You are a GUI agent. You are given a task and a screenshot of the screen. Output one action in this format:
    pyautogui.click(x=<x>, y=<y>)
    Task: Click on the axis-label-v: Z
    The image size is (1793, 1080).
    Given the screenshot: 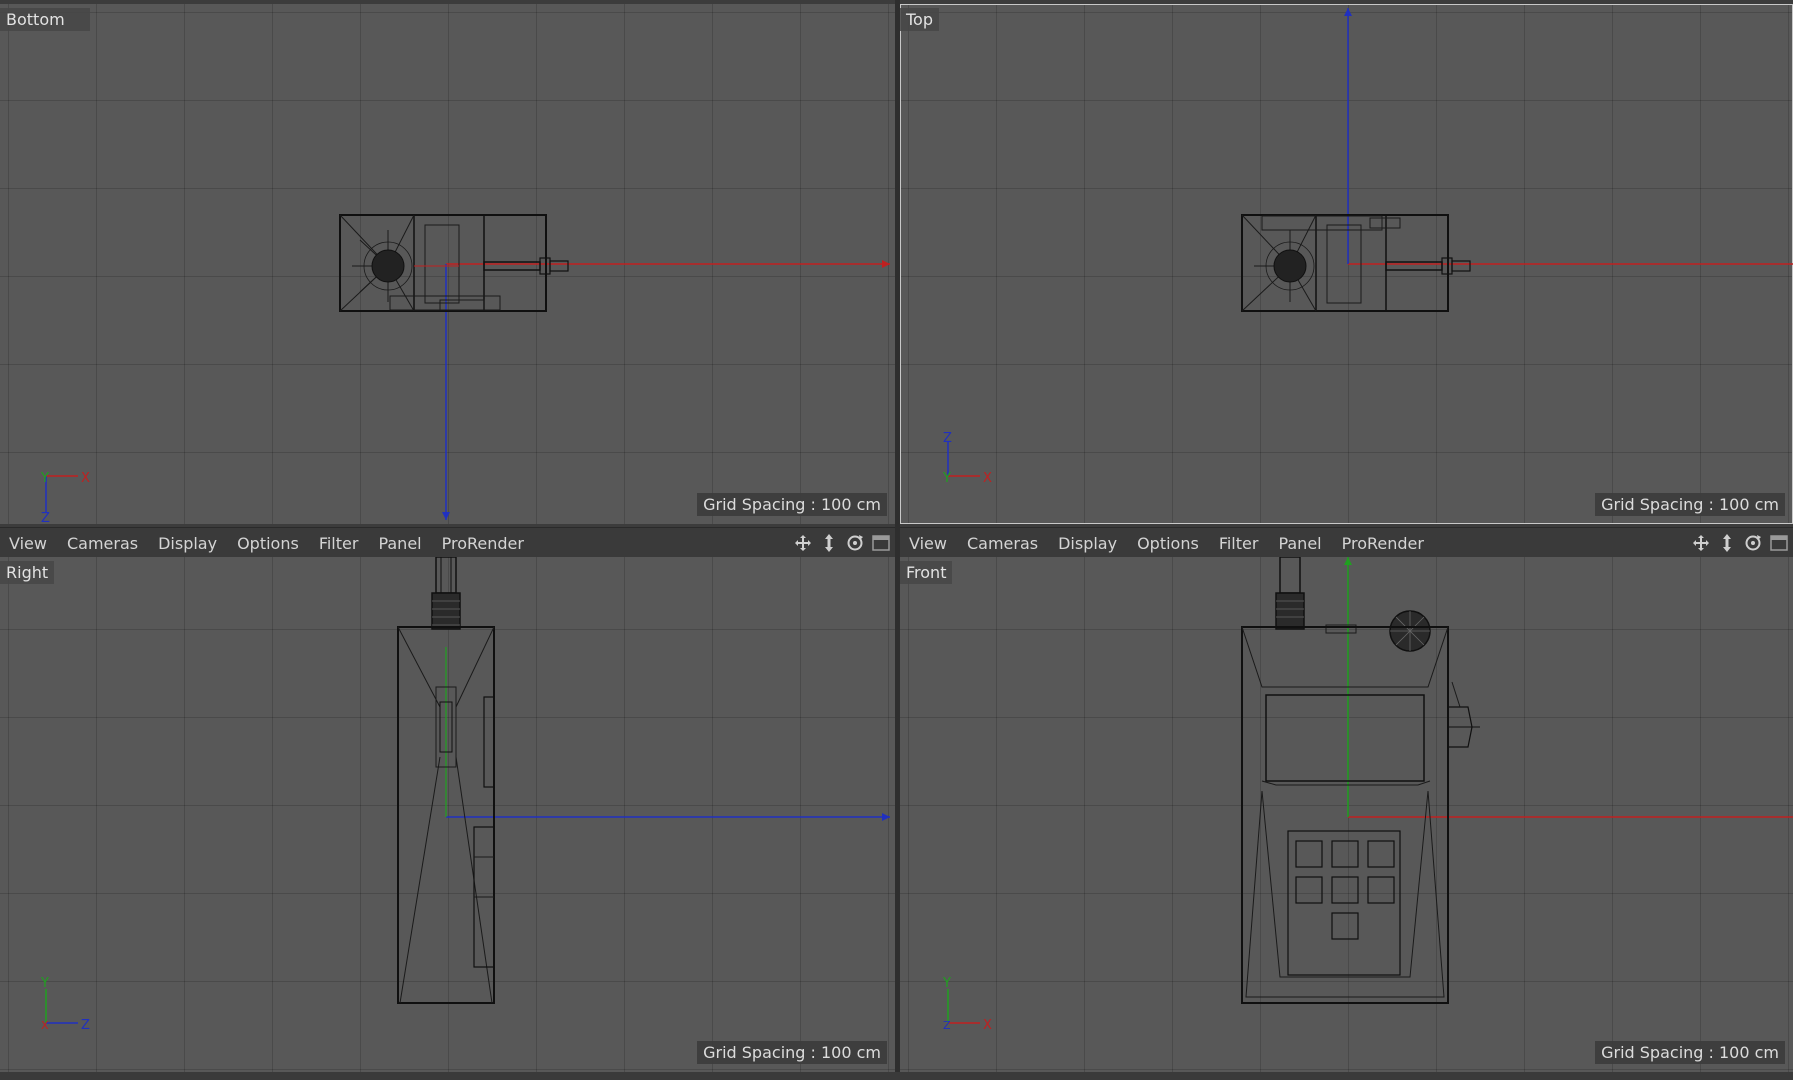 What is the action you would take?
    pyautogui.click(x=947, y=438)
    